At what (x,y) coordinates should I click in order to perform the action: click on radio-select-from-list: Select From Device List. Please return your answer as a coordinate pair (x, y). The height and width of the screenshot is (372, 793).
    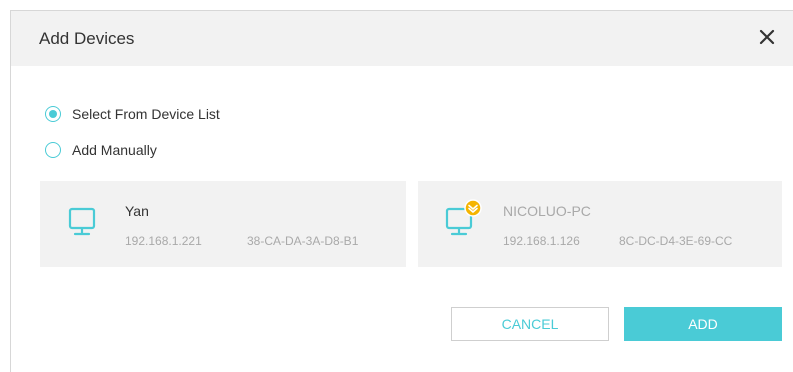
    Looking at the image, I should click on (132, 114).